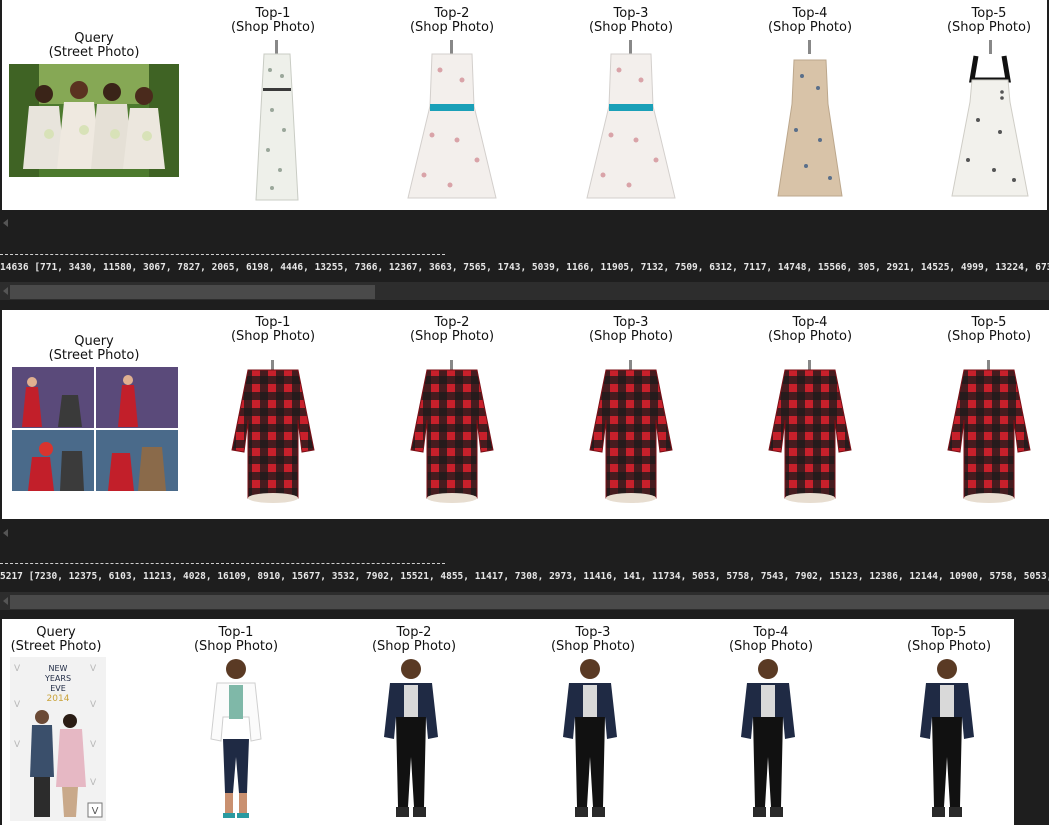 Image resolution: width=1049 pixels, height=825 pixels. What do you see at coordinates (58, 699) in the screenshot?
I see `svg-text: 2014` at bounding box center [58, 699].